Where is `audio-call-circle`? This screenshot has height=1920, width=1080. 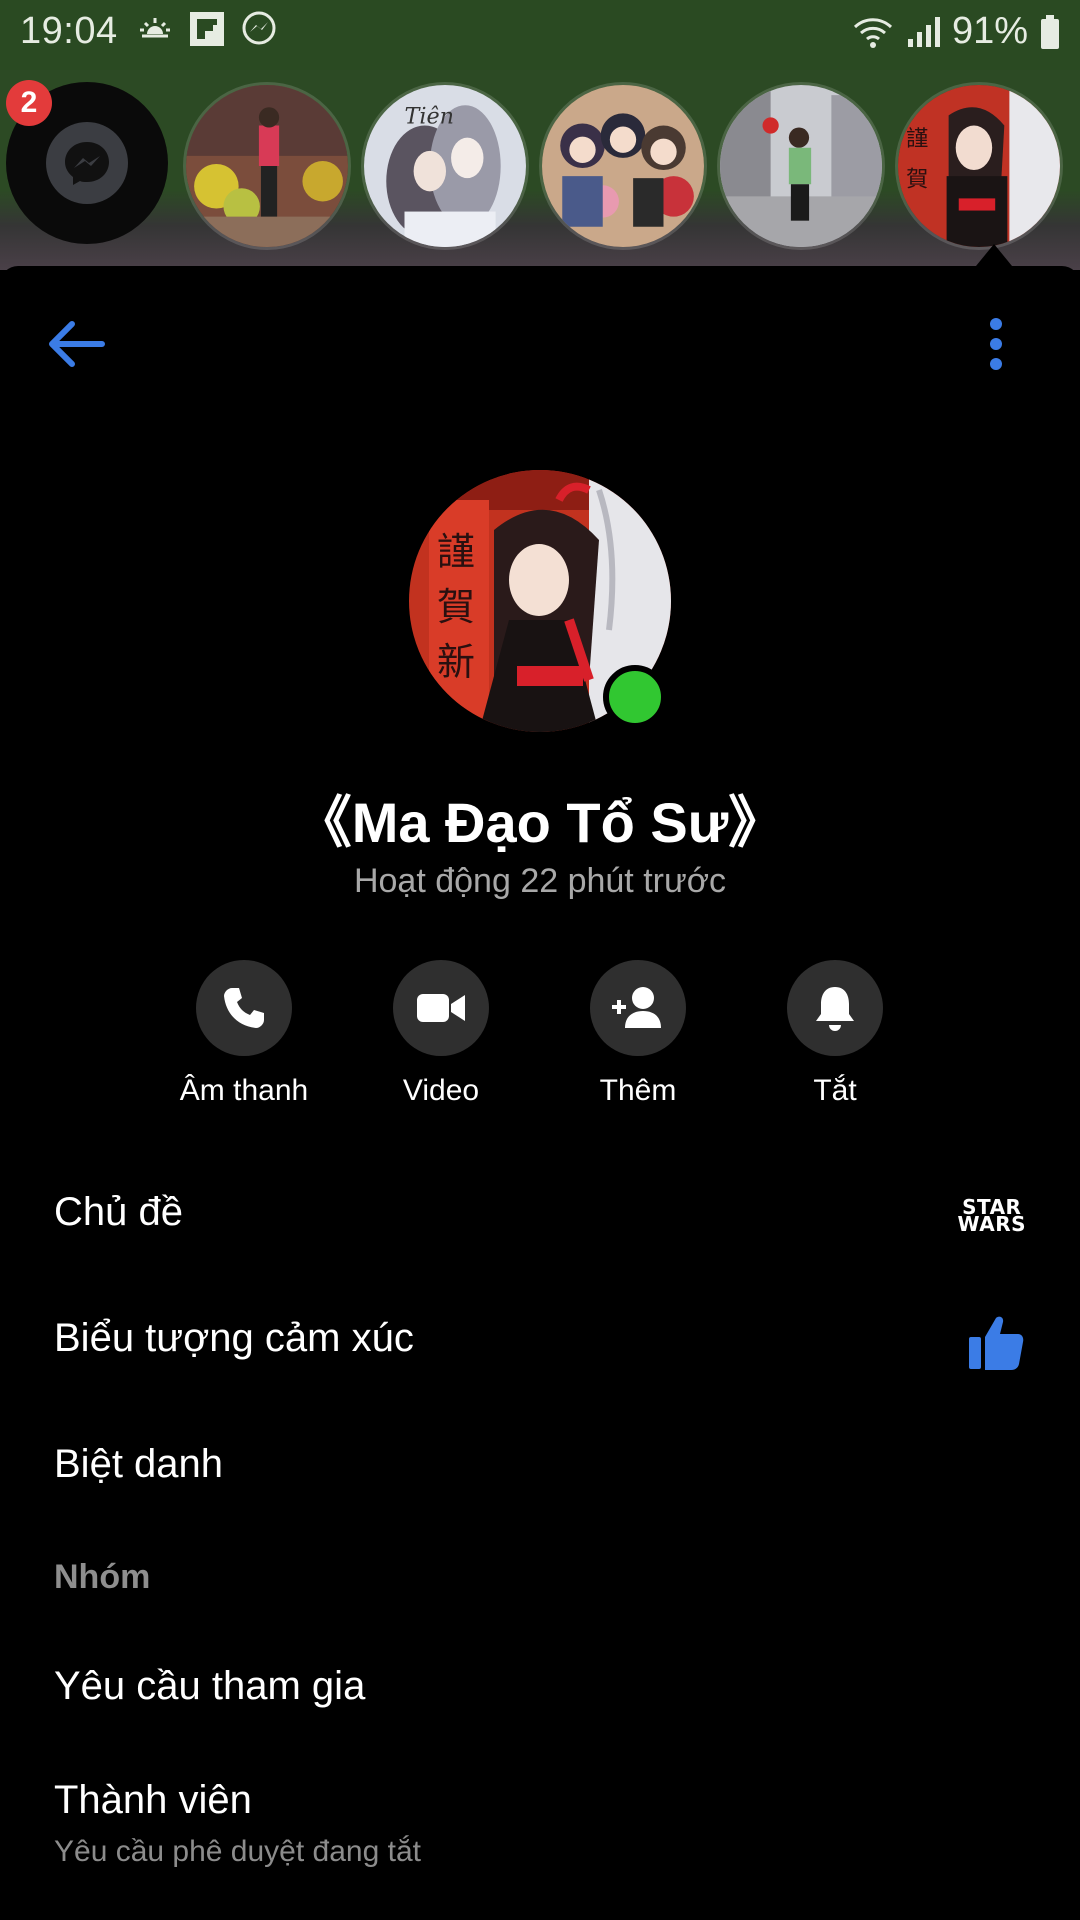
audio-call-circle is located at coordinates (244, 1008).